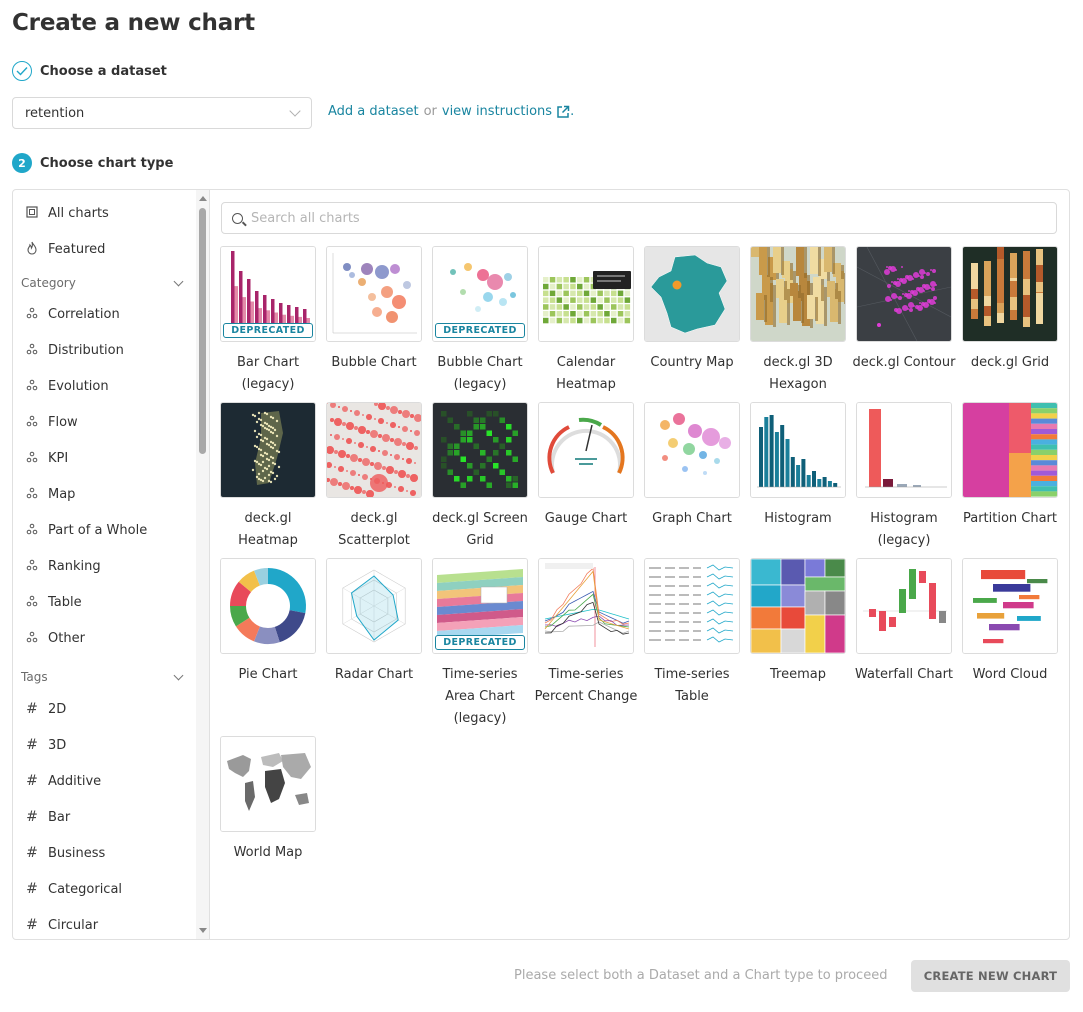 This screenshot has width=1083, height=1012. Describe the element at coordinates (104, 924) in the screenshot. I see `sidebar-tag-circular: # Circular` at that location.